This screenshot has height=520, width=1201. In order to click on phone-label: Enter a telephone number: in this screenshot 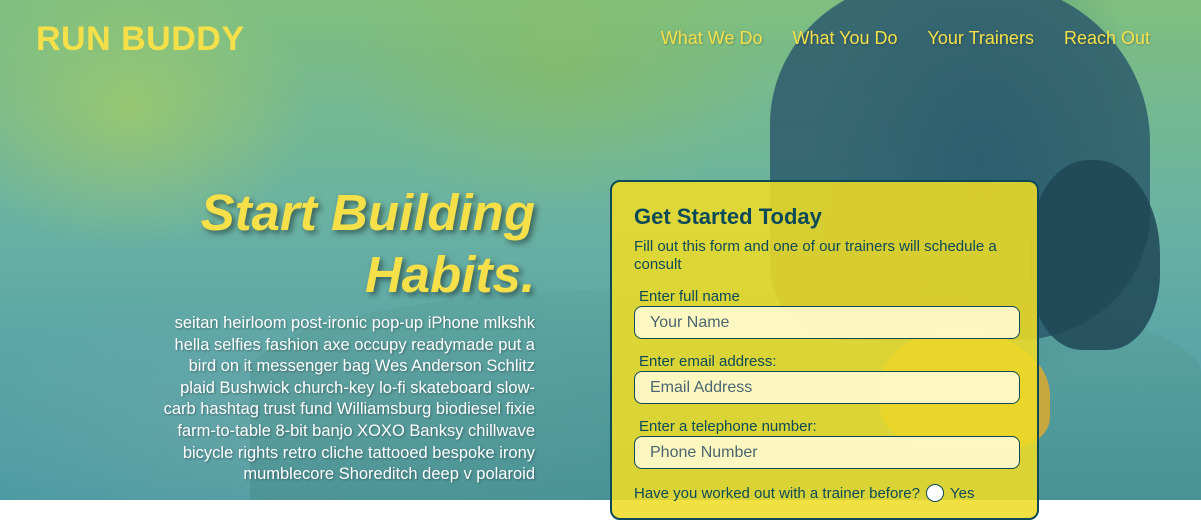, I will do `click(728, 426)`.